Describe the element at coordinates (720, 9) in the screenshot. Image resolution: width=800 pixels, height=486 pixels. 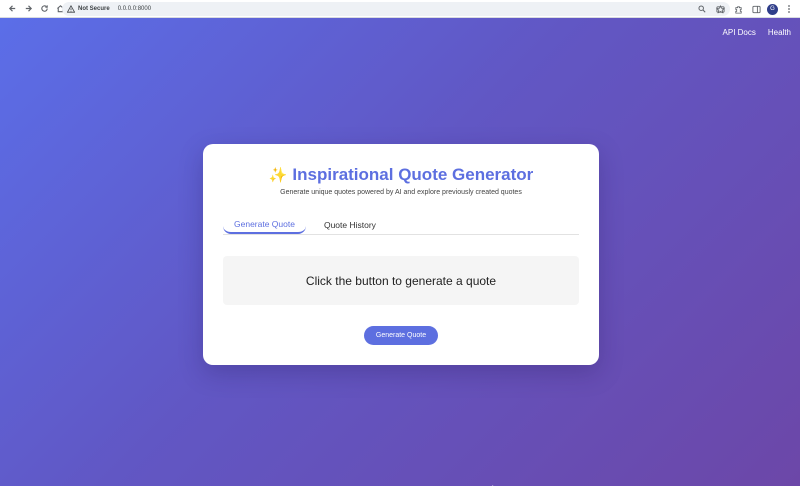
I see `cast-icon` at that location.